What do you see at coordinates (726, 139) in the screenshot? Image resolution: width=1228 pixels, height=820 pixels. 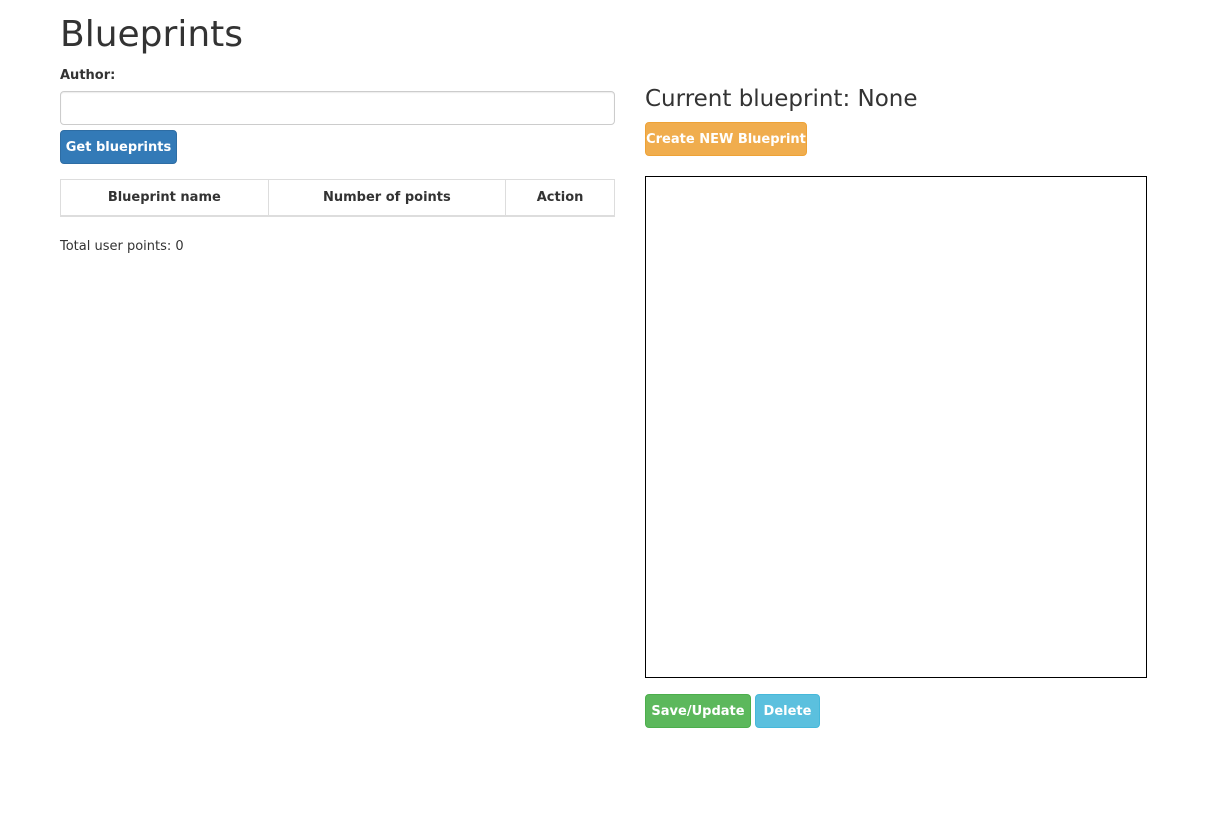 I see `create-new-blueprint-button: Create NEW Blueprint` at bounding box center [726, 139].